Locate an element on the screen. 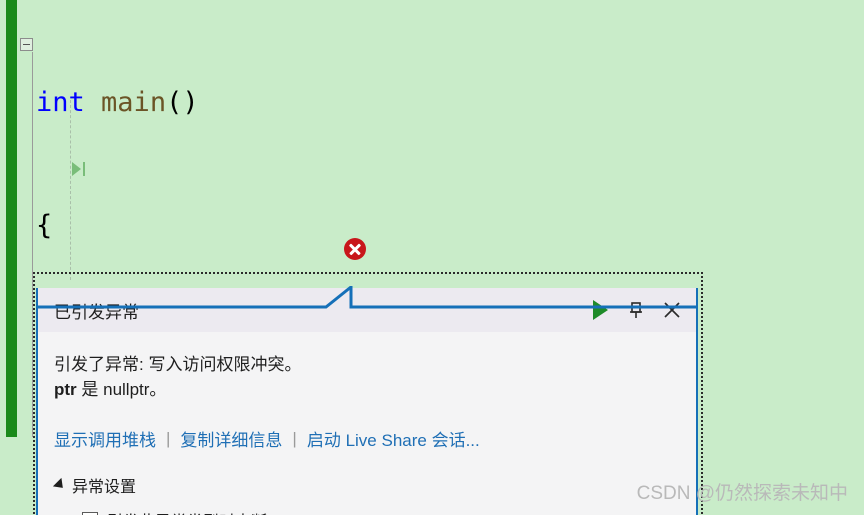  copy-details-link: 复制详细信息 is located at coordinates (231, 438).